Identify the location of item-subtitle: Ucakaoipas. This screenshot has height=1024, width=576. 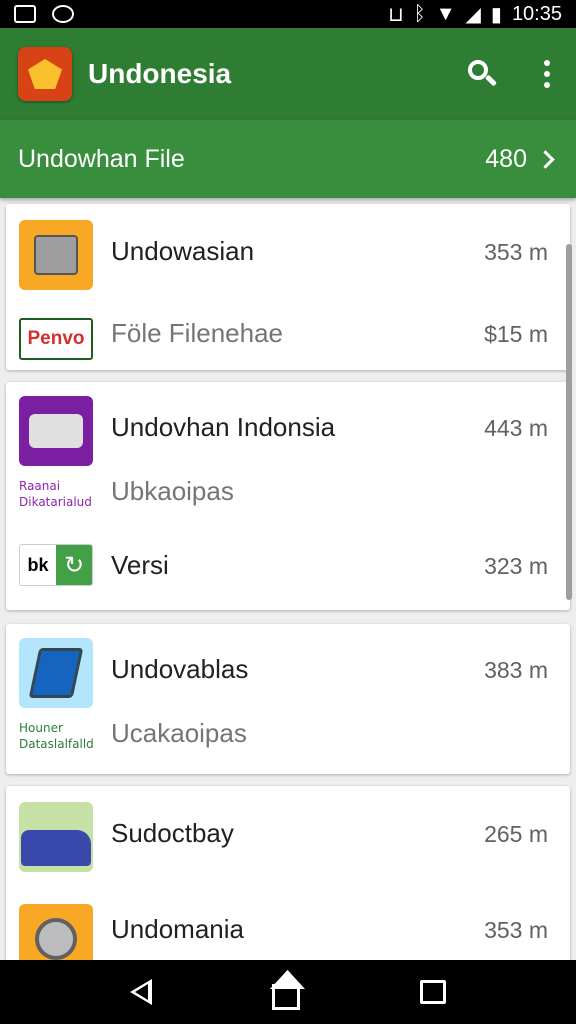
(179, 733).